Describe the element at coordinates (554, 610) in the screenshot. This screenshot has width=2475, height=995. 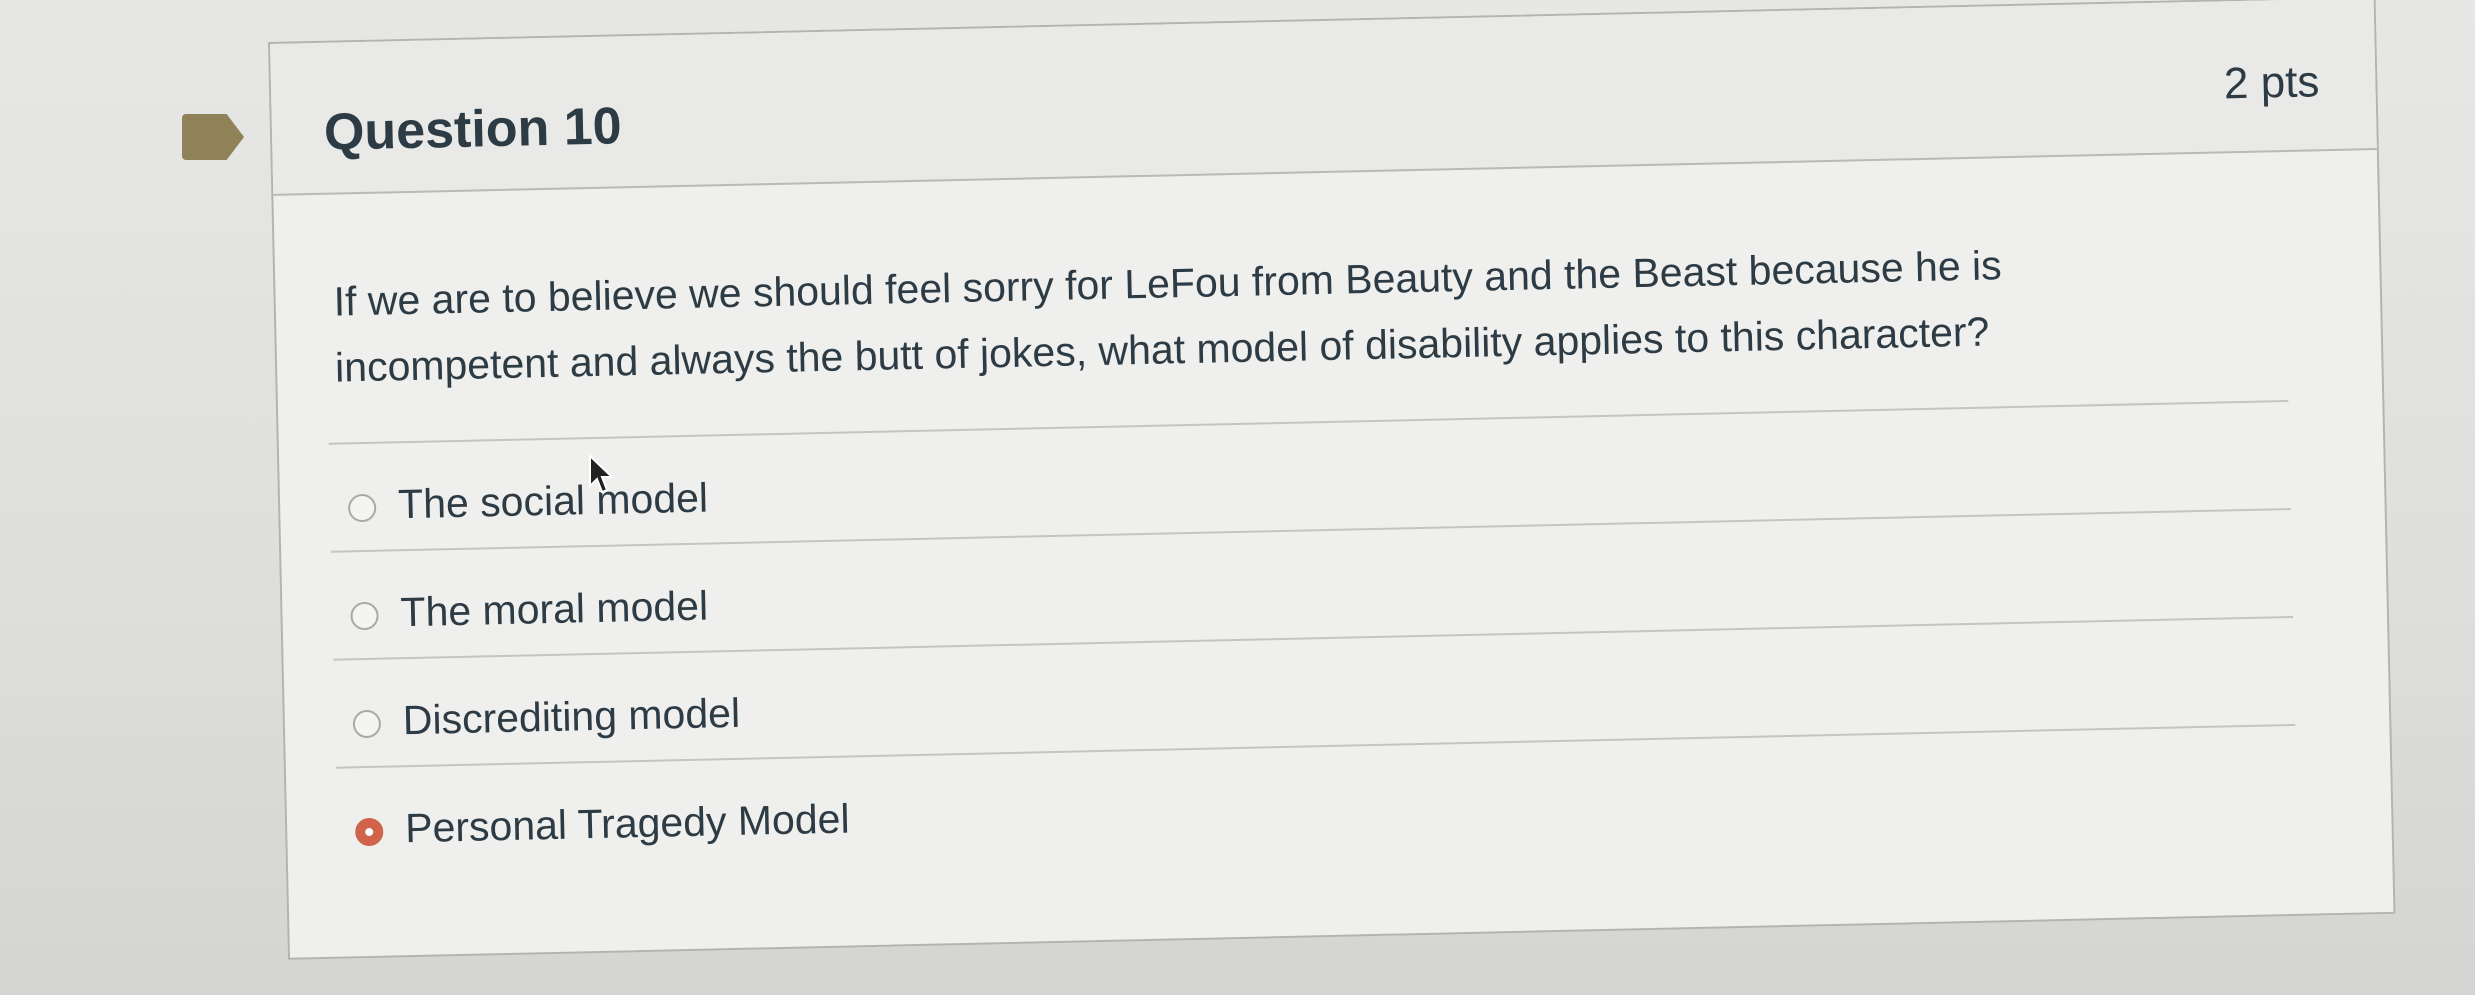
I see `answer-label: The moral model` at that location.